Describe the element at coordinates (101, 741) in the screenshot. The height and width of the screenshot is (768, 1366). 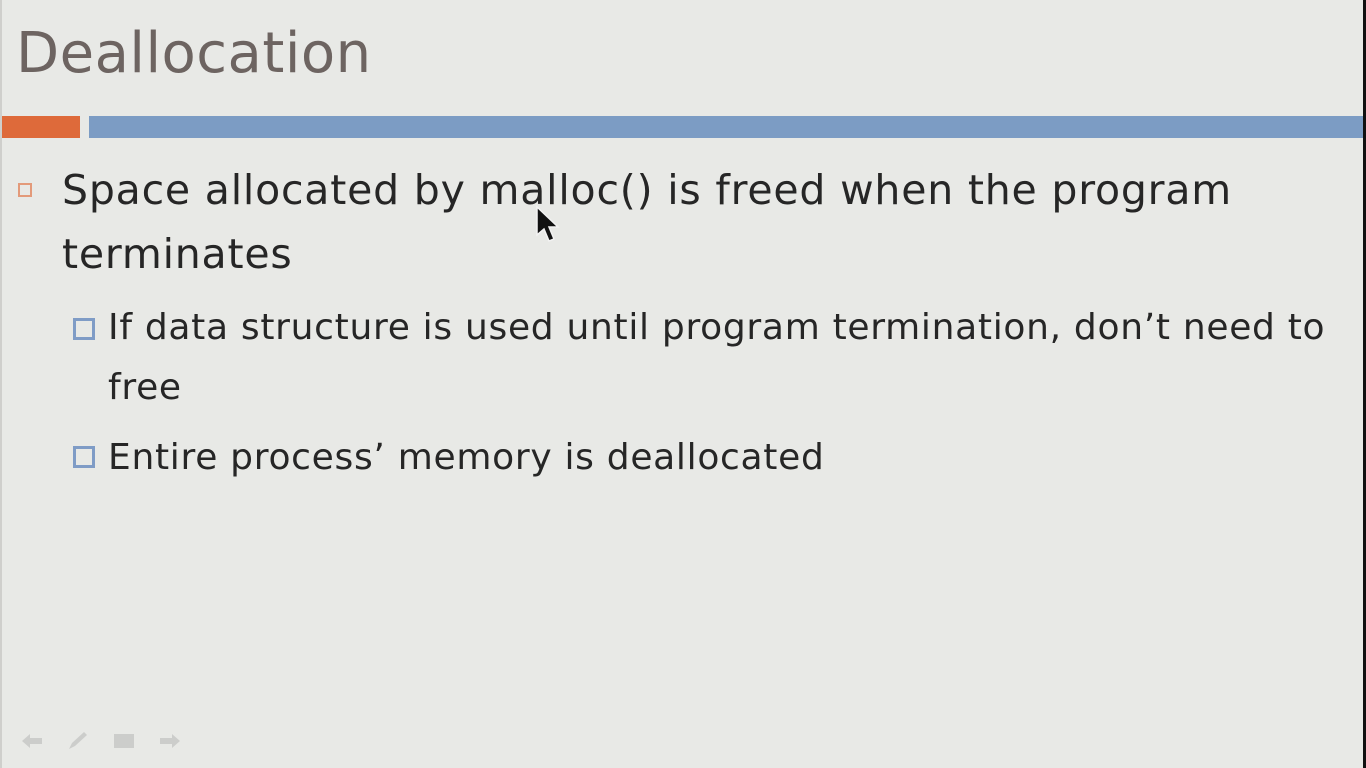
I see `slideshow-nav-controls` at that location.